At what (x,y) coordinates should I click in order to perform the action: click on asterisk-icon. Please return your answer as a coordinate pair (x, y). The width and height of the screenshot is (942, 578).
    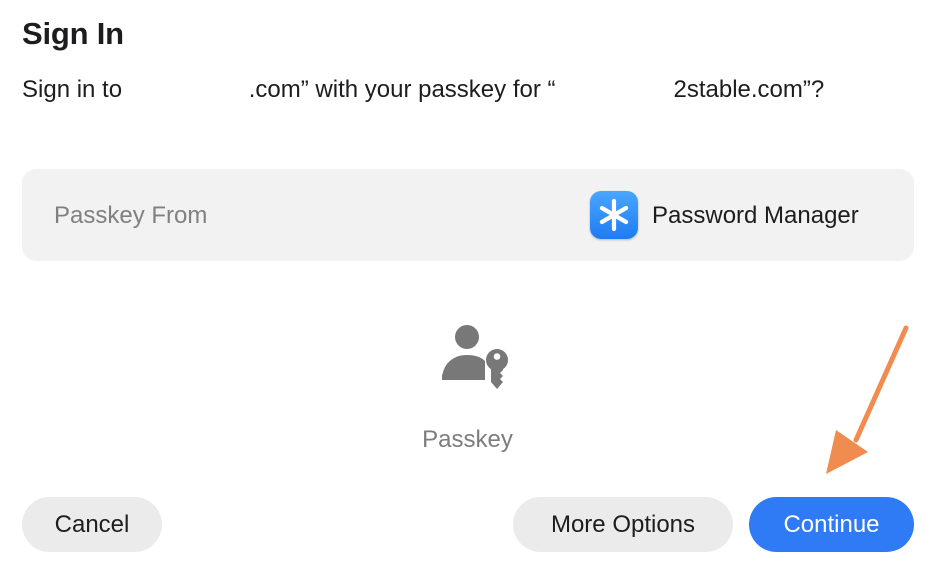
    Looking at the image, I should click on (614, 215).